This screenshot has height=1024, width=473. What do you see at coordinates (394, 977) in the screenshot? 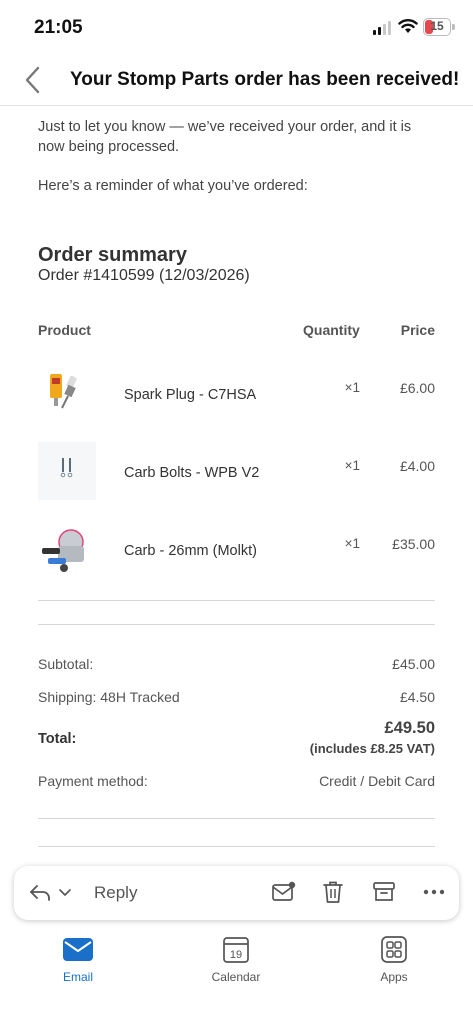
I see `tab-label: Apps` at bounding box center [394, 977].